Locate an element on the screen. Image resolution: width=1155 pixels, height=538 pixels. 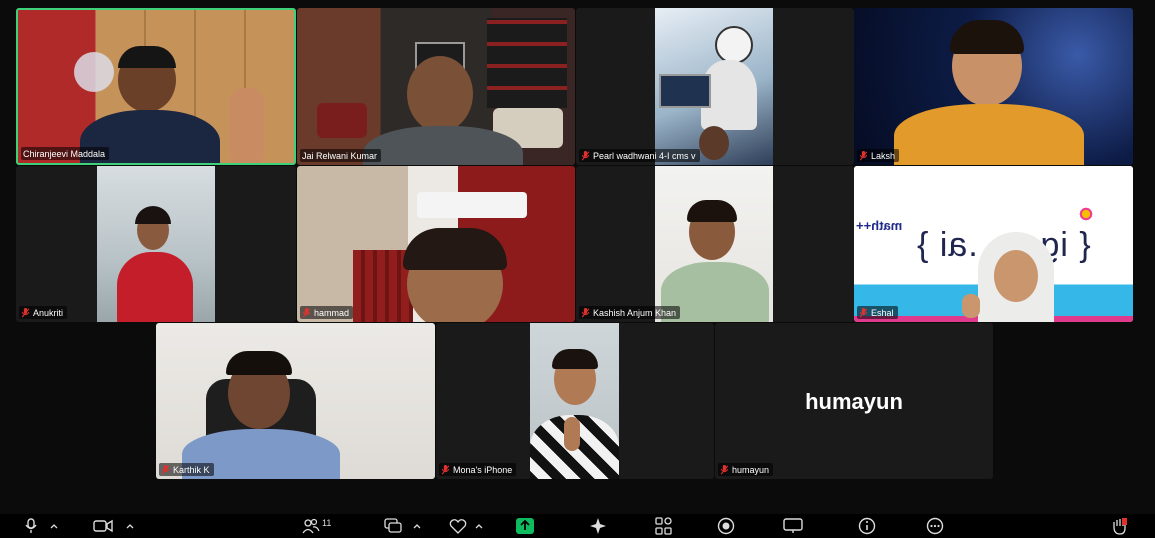
video-tile: Laksh is located at coordinates (993, 86).